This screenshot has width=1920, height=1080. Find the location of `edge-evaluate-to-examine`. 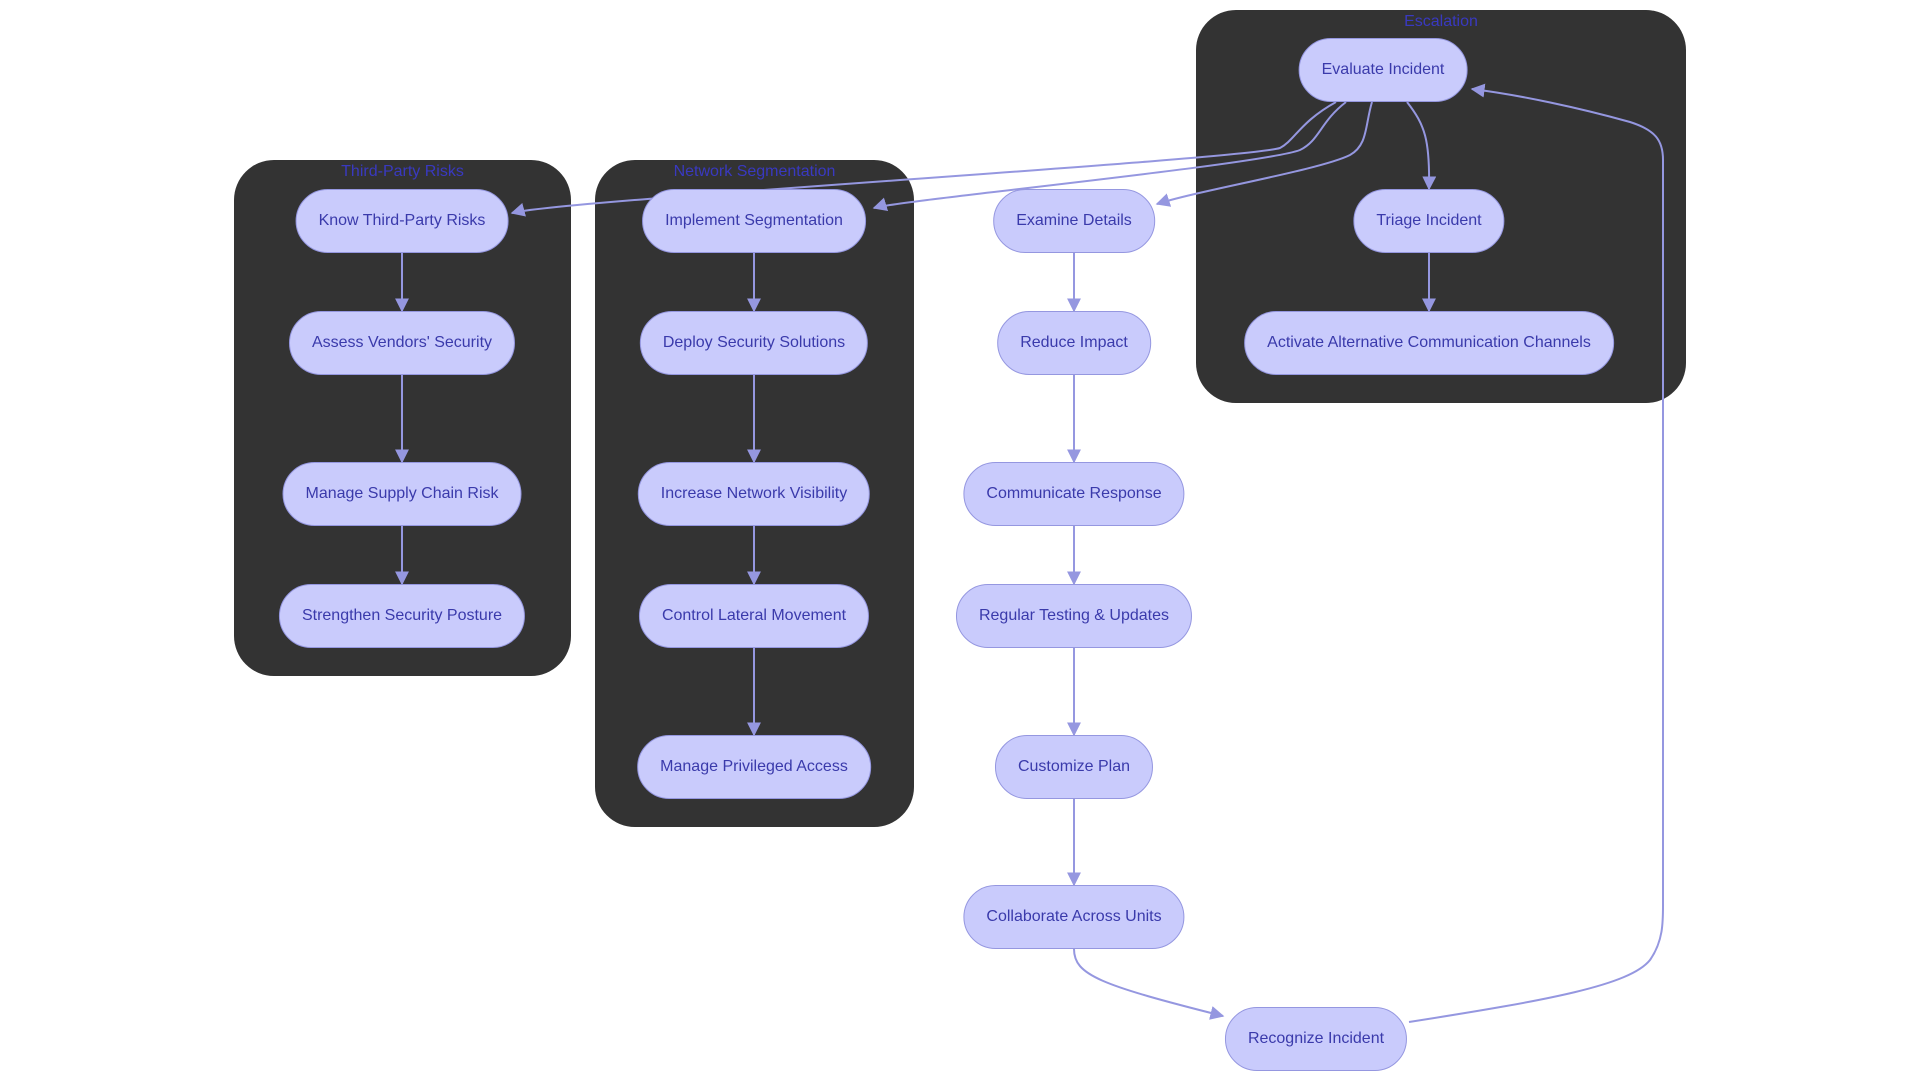

edge-evaluate-to-examine is located at coordinates (1264, 154).